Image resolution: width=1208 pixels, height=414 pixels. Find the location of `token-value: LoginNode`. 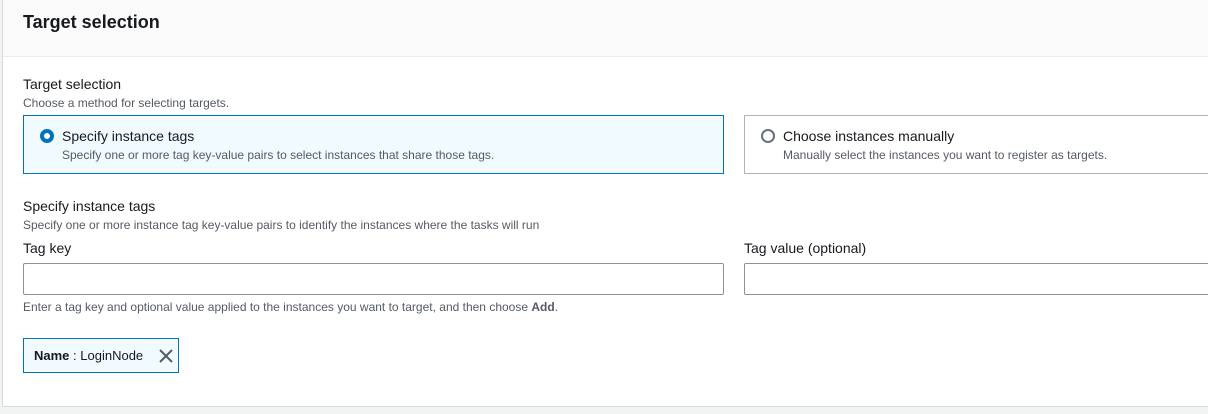

token-value: LoginNode is located at coordinates (112, 355).